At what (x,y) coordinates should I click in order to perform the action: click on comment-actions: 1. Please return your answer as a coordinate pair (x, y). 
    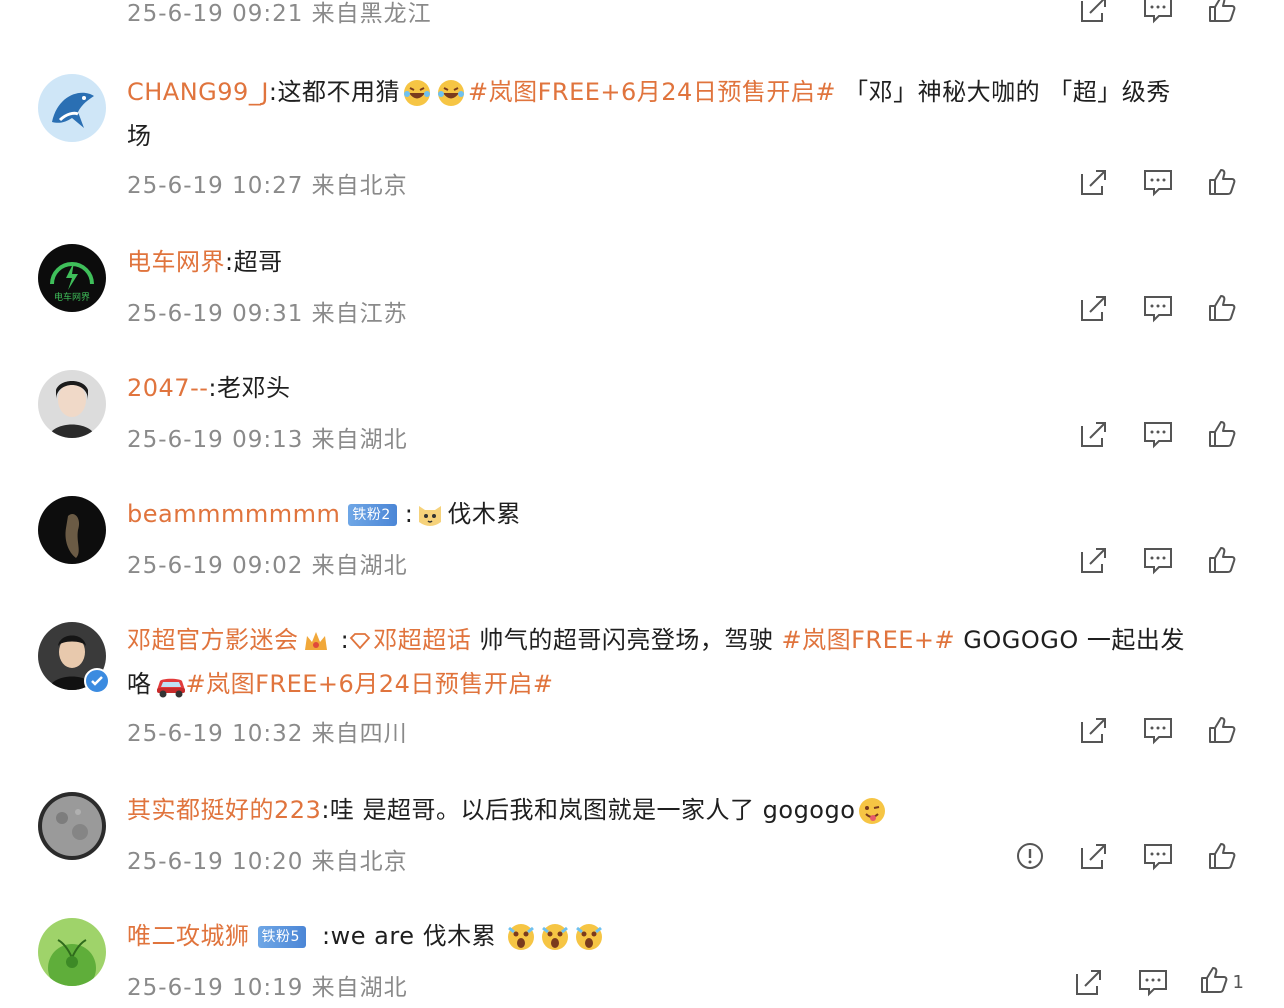
    Looking at the image, I should click on (1157, 982).